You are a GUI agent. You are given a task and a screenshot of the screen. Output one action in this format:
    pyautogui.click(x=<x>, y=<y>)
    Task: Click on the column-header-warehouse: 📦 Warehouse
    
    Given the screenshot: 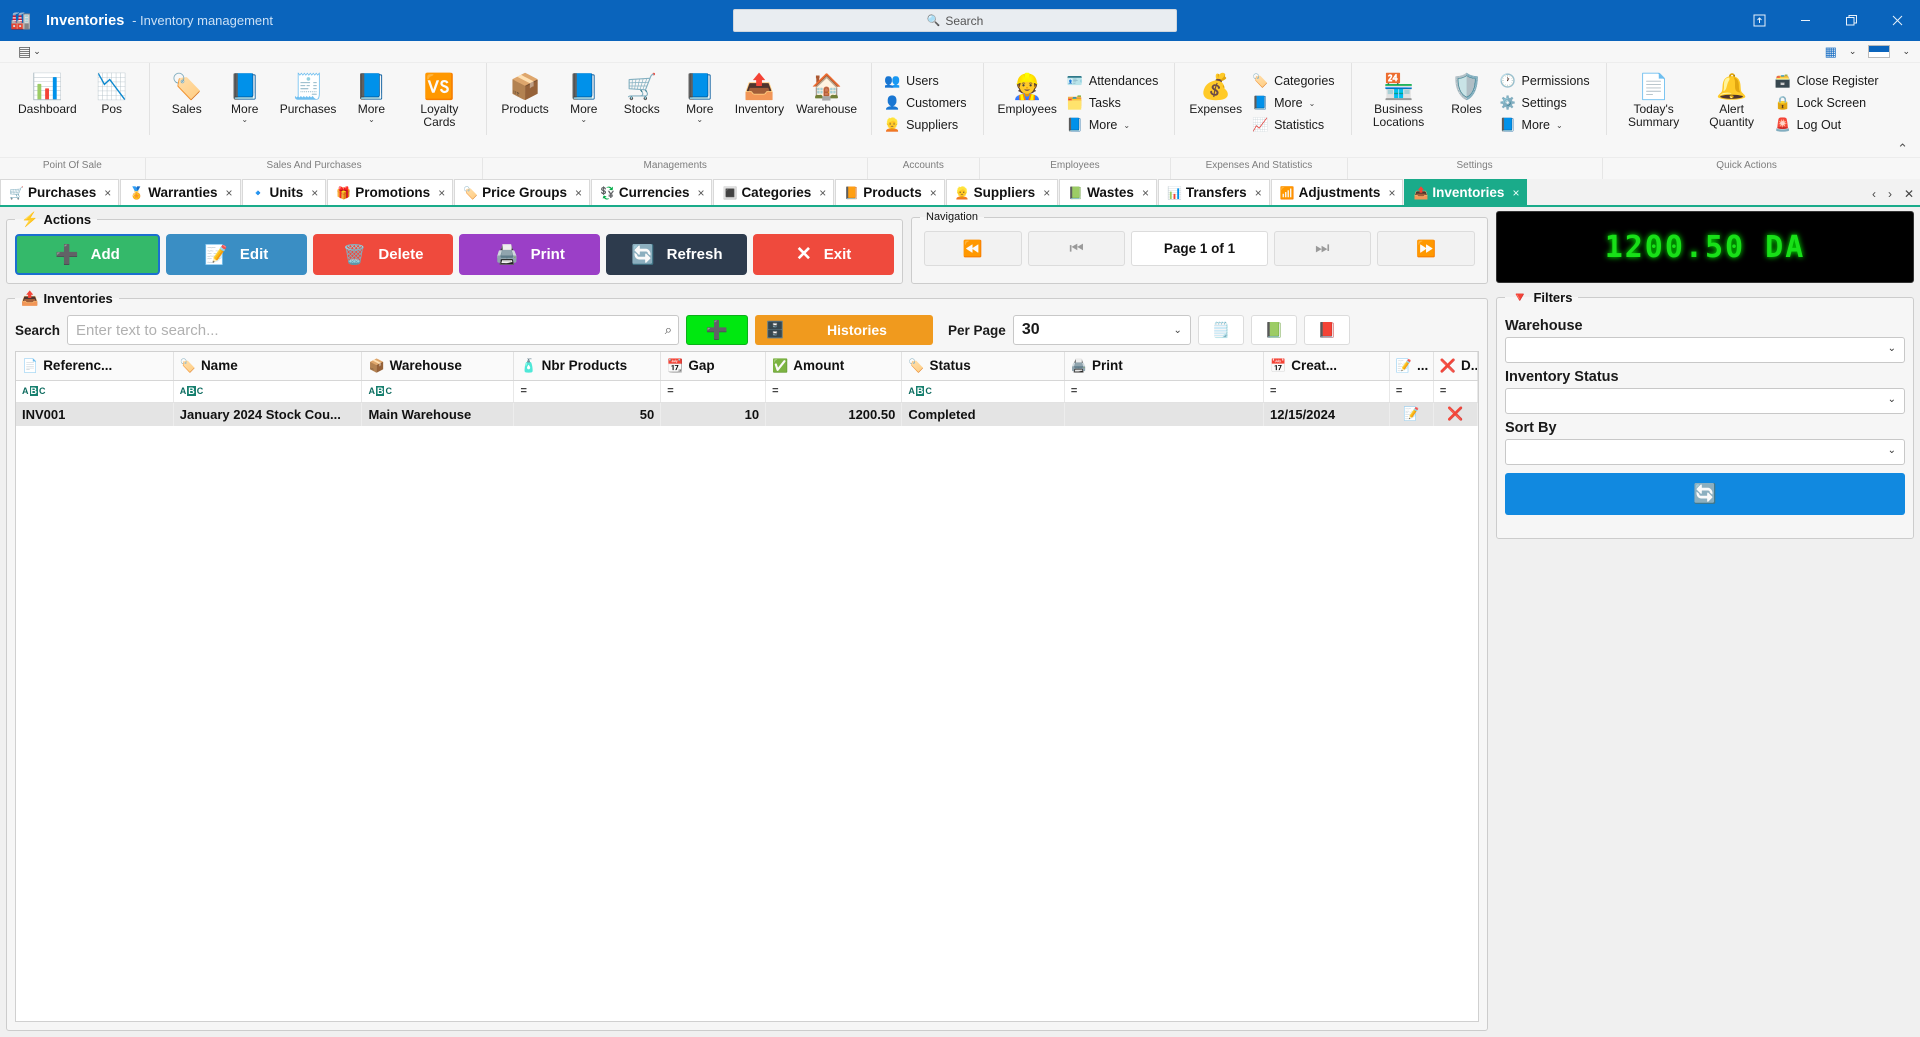 What is the action you would take?
    pyautogui.click(x=438, y=366)
    